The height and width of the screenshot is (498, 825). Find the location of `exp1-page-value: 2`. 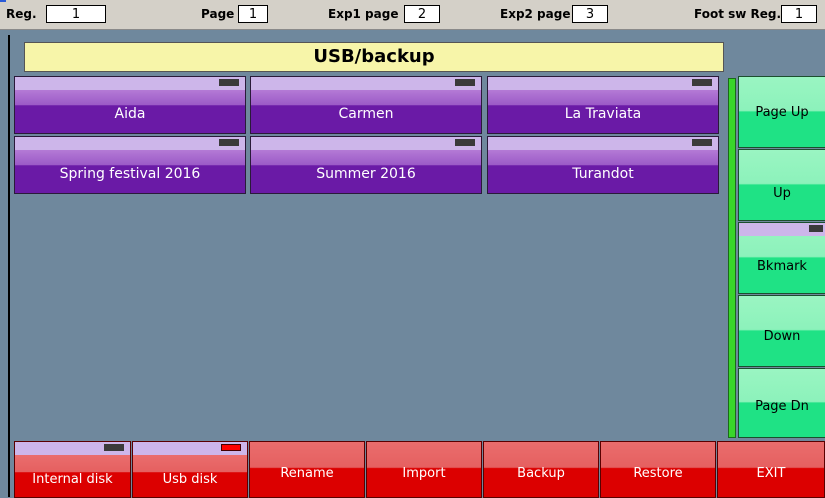

exp1-page-value: 2 is located at coordinates (422, 14).